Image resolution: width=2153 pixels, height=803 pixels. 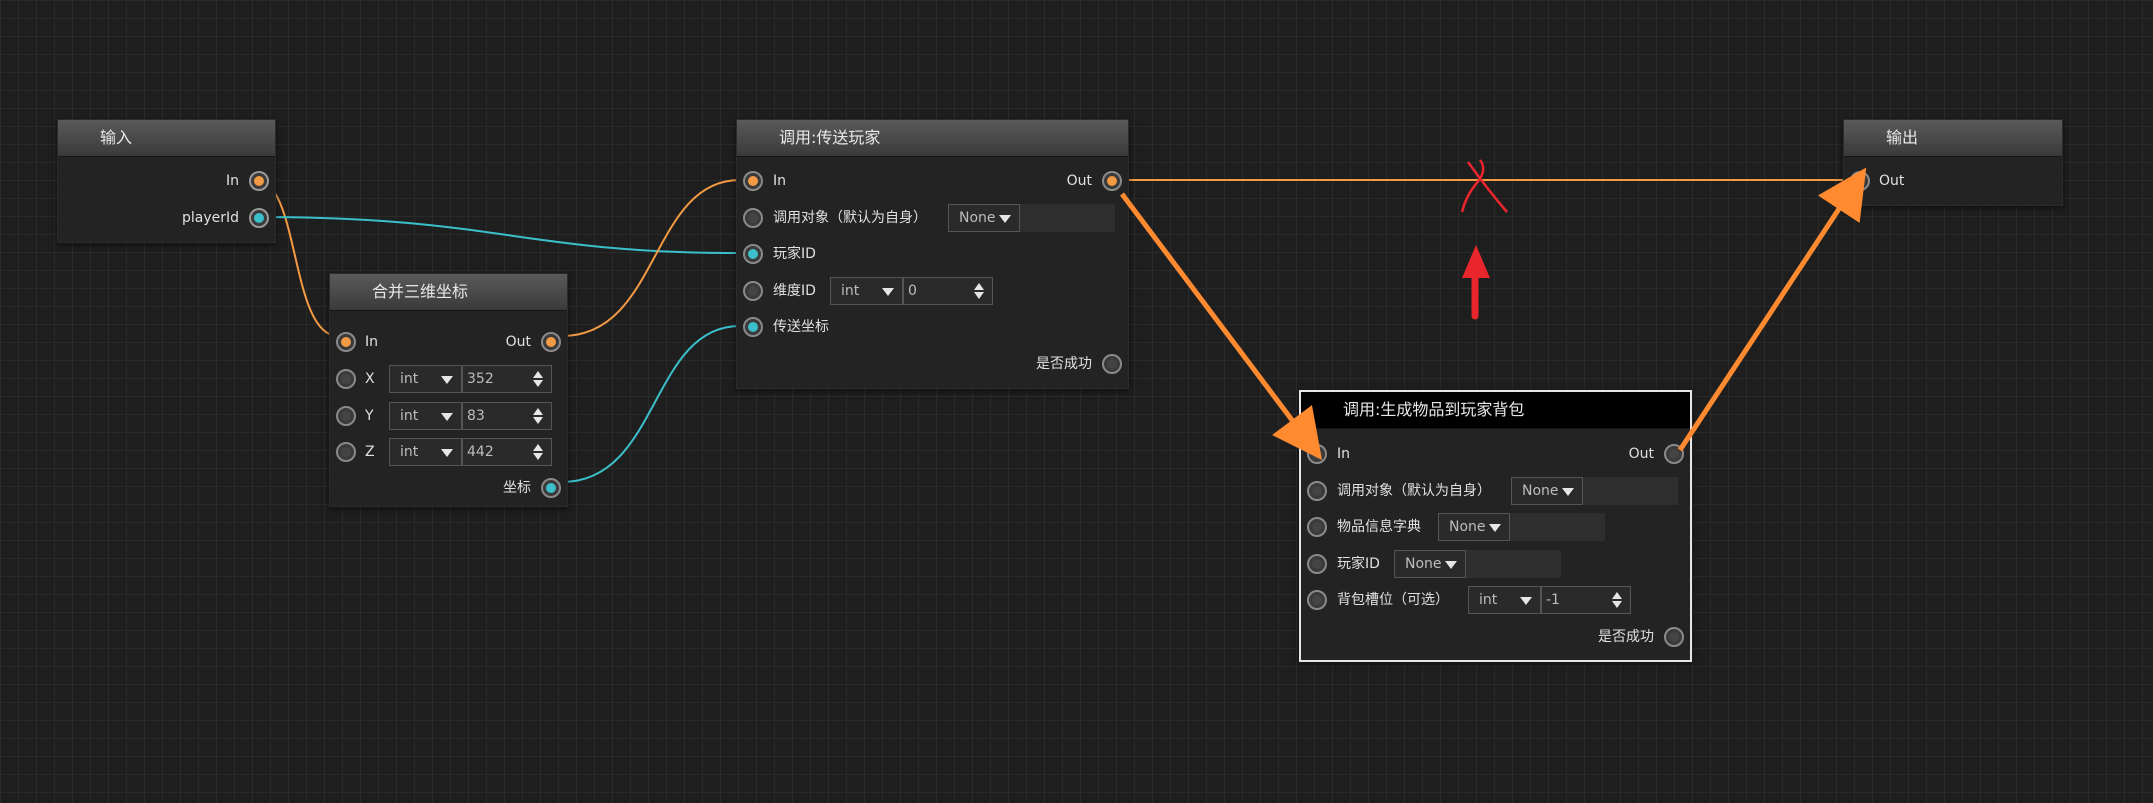 What do you see at coordinates (166, 138) in the screenshot?
I see `node-input-title: 输入` at bounding box center [166, 138].